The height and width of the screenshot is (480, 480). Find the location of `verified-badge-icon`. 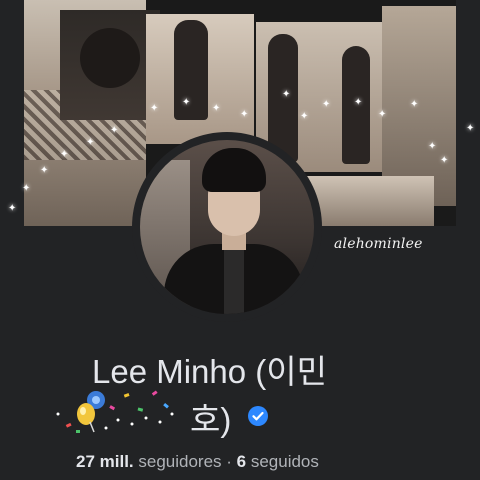

verified-badge-icon is located at coordinates (258, 416).